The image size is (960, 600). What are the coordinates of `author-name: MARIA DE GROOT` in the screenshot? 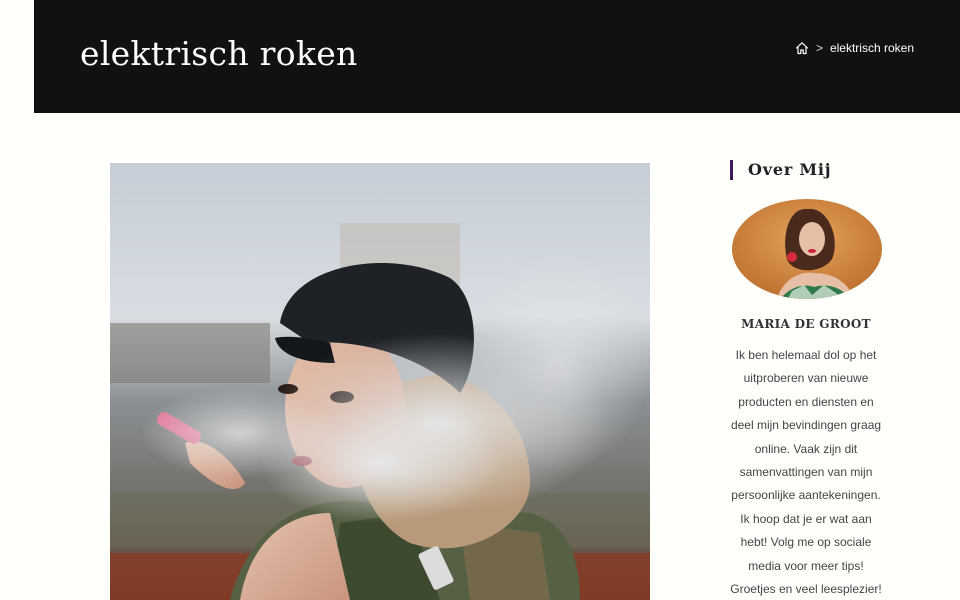 It's located at (806, 324).